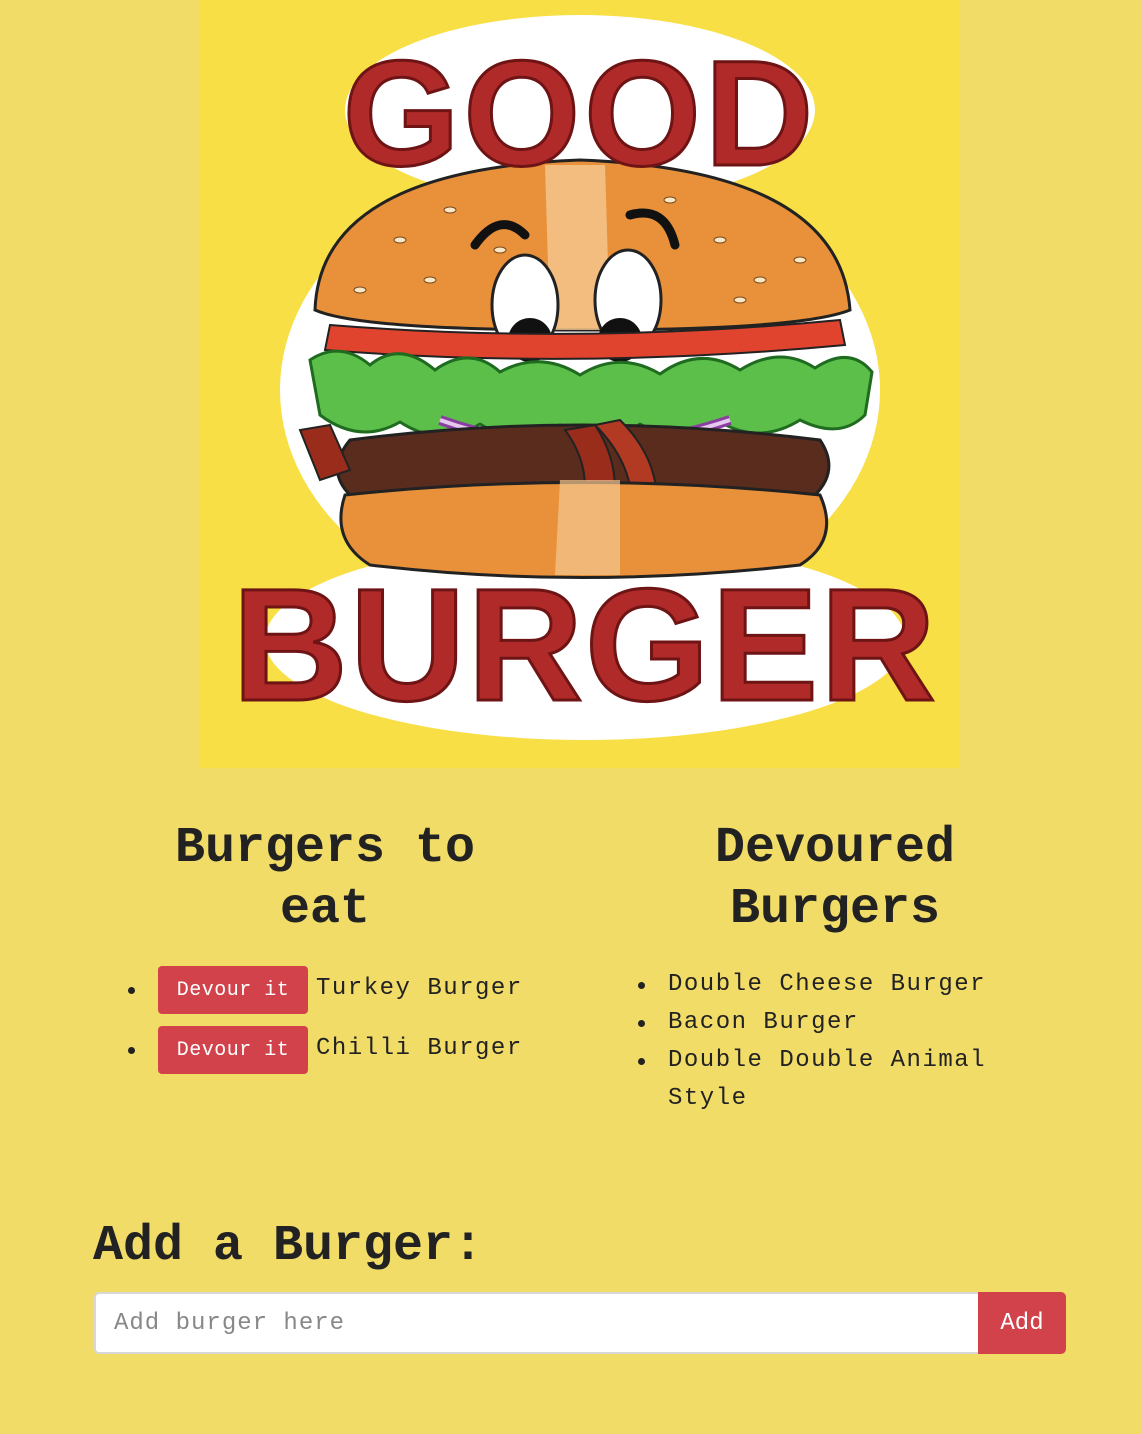  Describe the element at coordinates (813, 1080) in the screenshot. I see `list-item: Double Double Animal Style` at that location.